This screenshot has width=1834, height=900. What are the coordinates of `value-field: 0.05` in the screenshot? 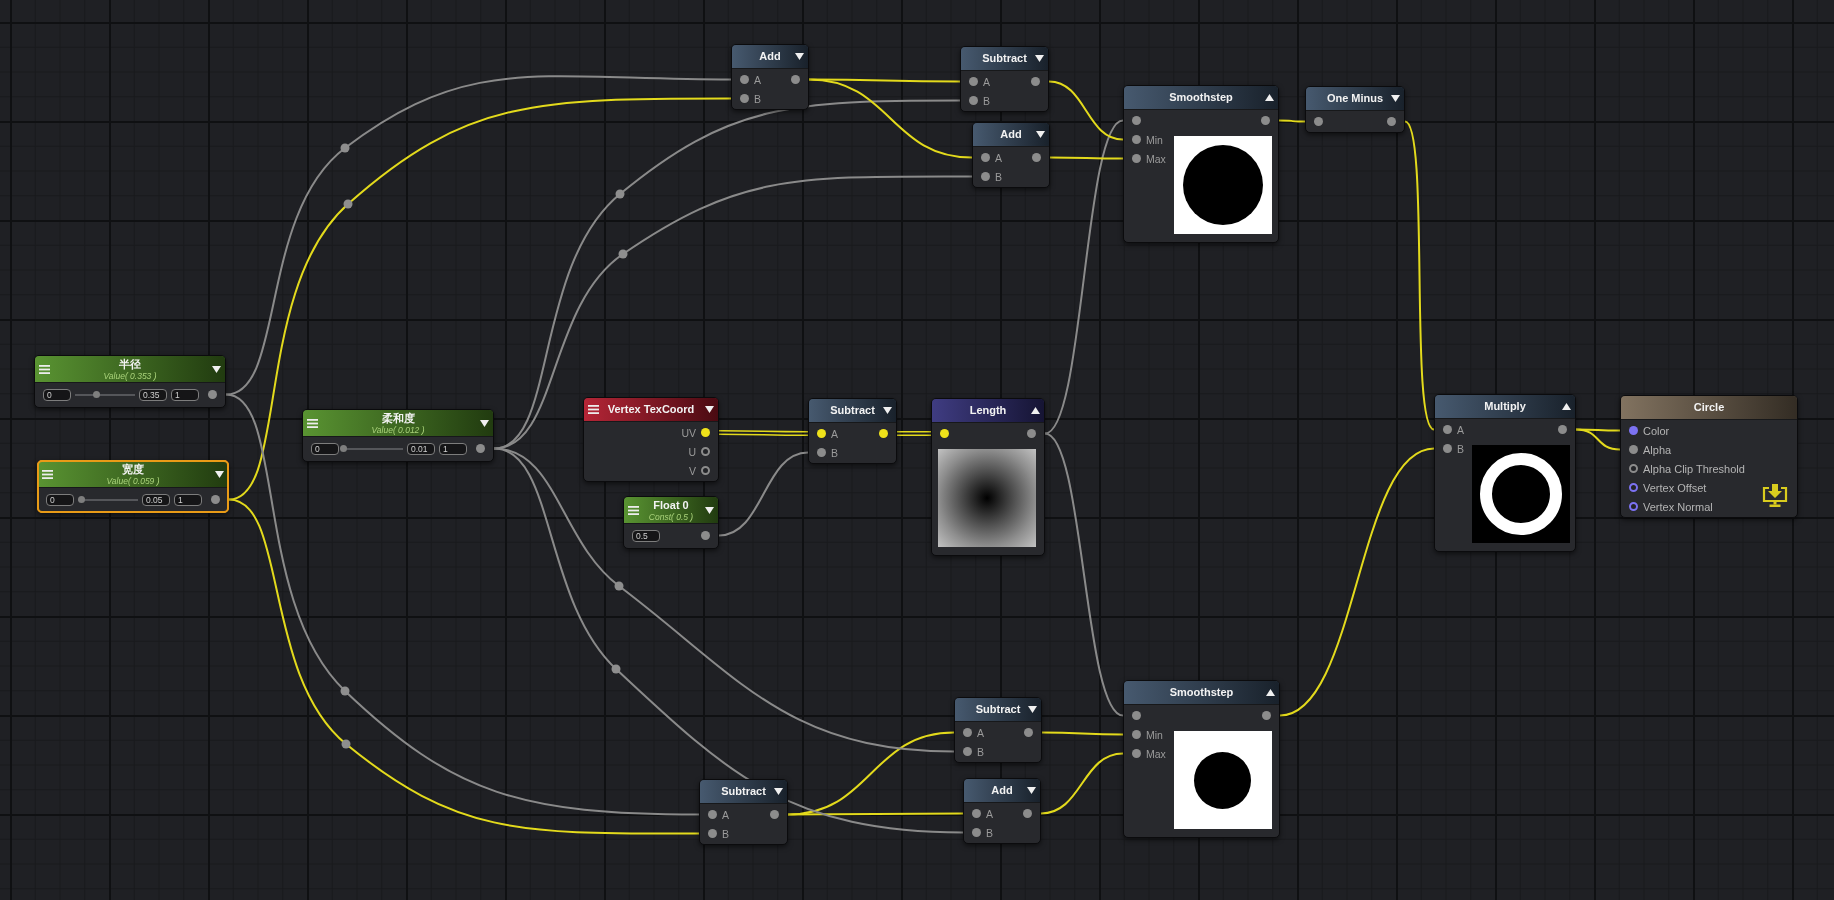 It's located at (156, 499).